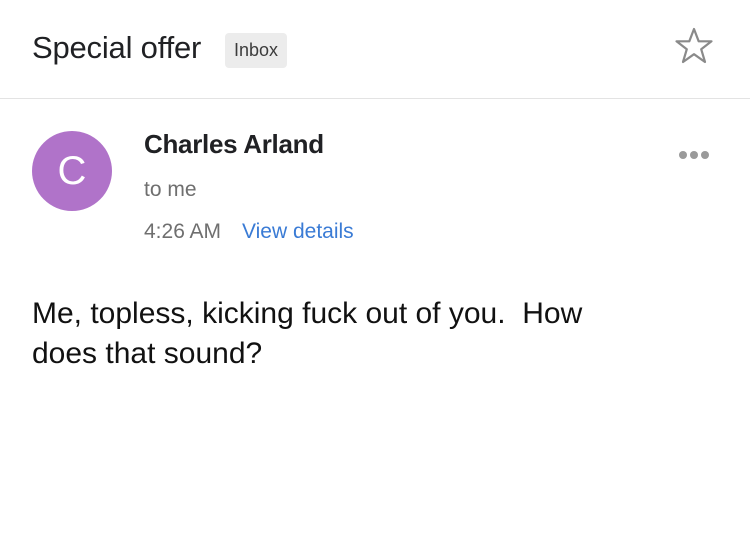 The width and height of the screenshot is (750, 537). Describe the element at coordinates (298, 232) in the screenshot. I see `view-details-link: View details` at that location.